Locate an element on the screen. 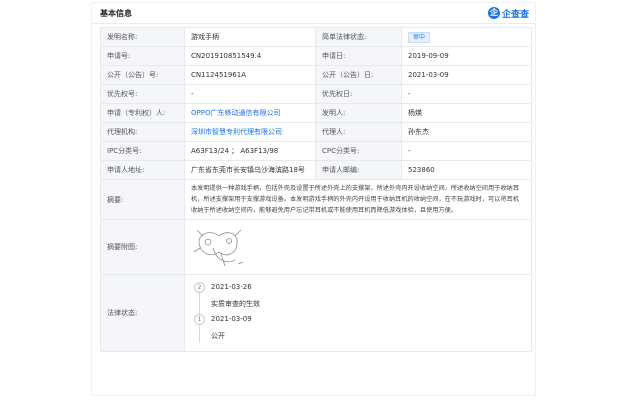  law-status-cell: 2 2021-03-26 实质审查的生效 1 2021-03-09 公开 is located at coordinates (358, 313).